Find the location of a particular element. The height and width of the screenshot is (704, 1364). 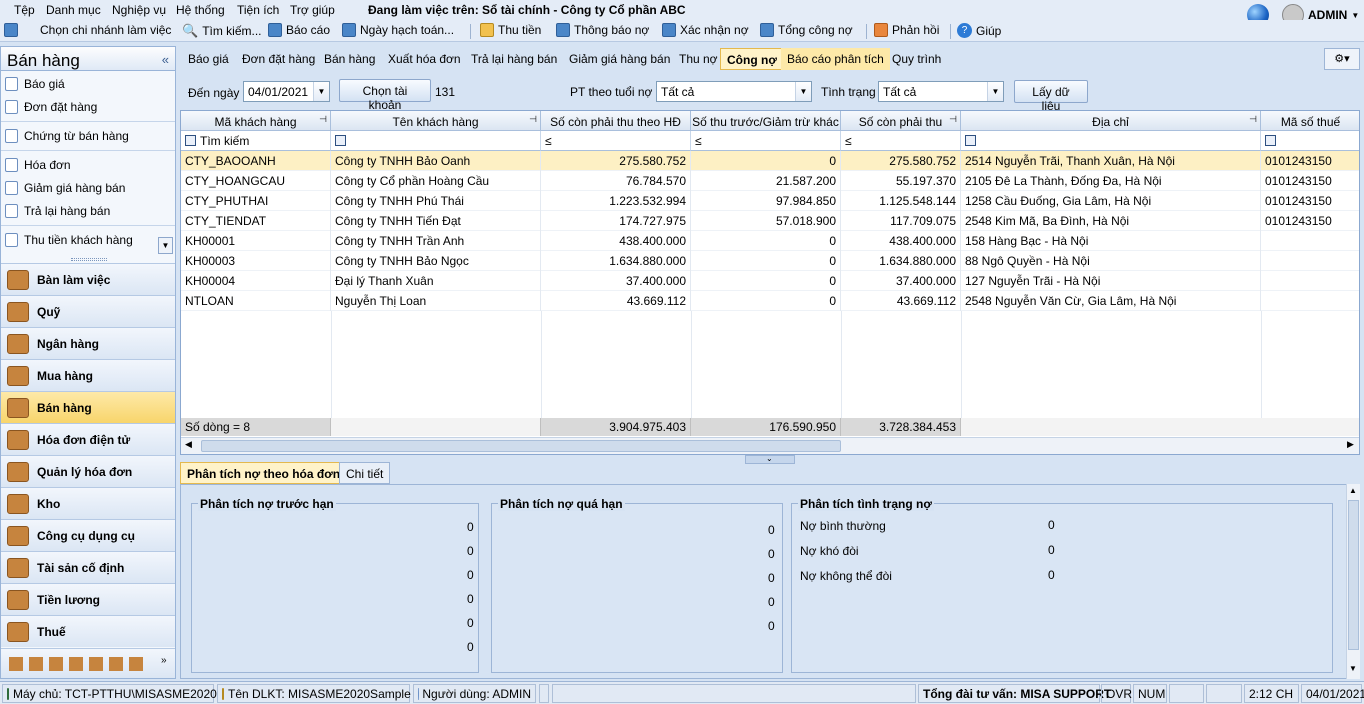

header-remaining-receivable: Số còn phải thu ⊣ is located at coordinates (901, 121).